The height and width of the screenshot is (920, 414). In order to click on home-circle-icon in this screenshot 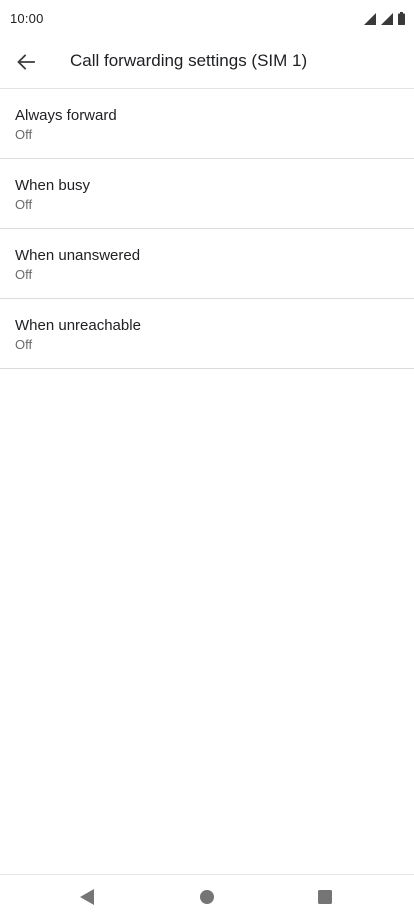, I will do `click(207, 897)`.